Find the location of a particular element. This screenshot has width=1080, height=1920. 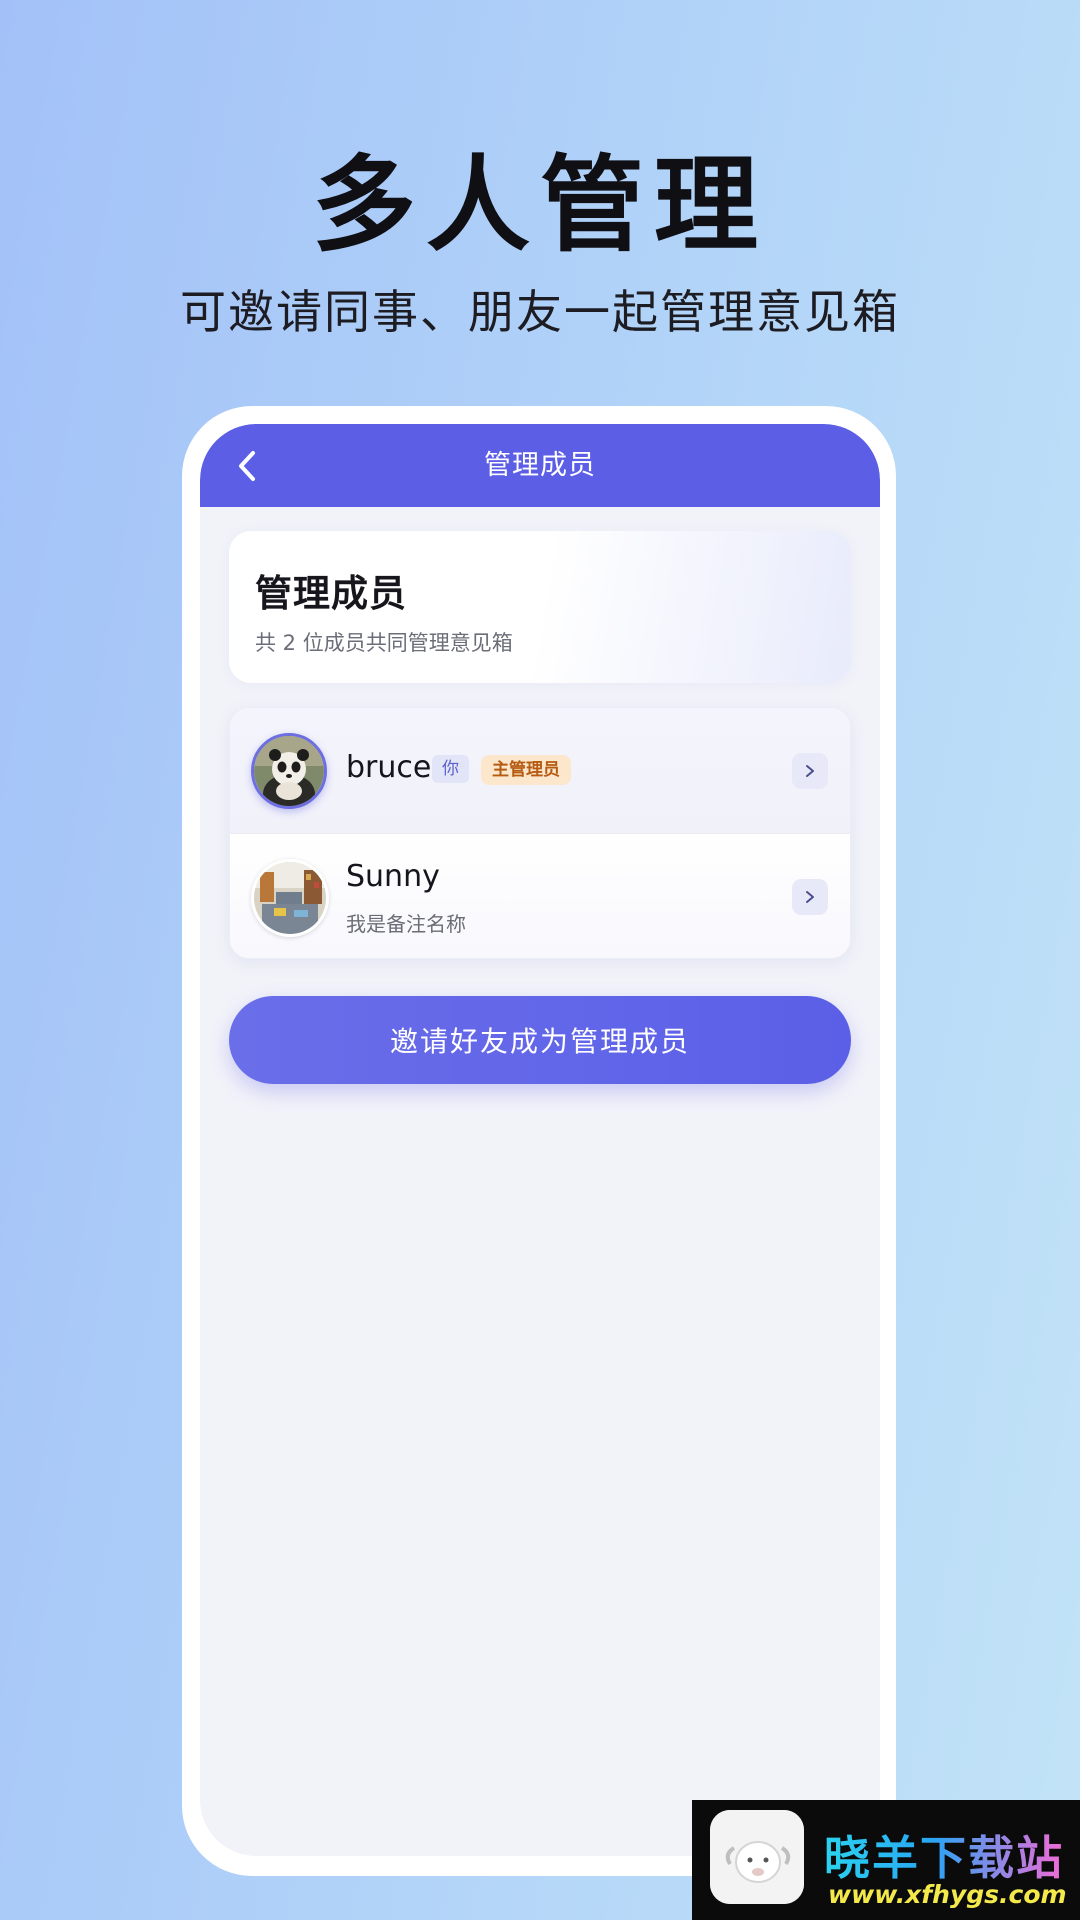

watermark-url: www.xfhygs.com is located at coordinates (947, 1894).